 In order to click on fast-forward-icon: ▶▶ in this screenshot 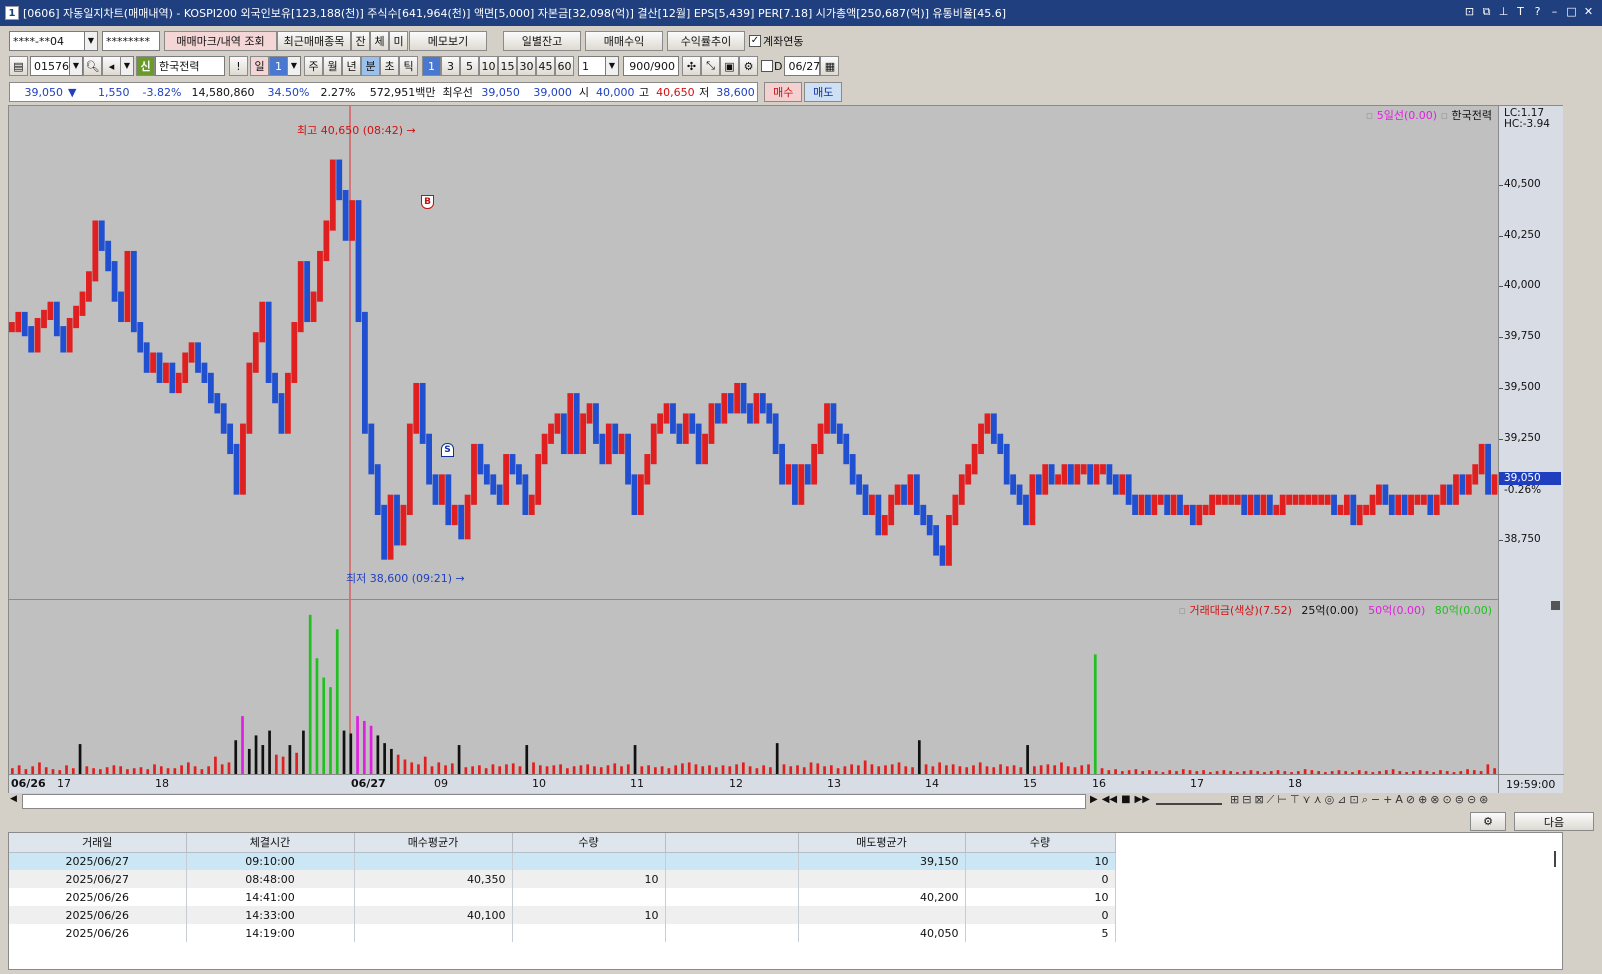, I will do `click(1142, 799)`.